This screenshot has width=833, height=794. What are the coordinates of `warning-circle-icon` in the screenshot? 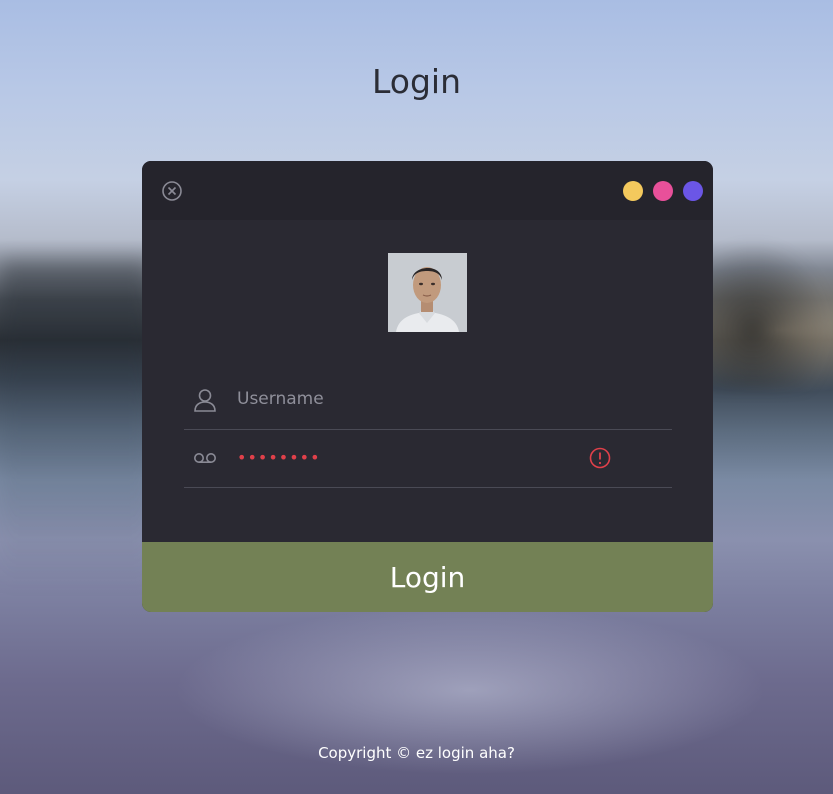 It's located at (600, 458).